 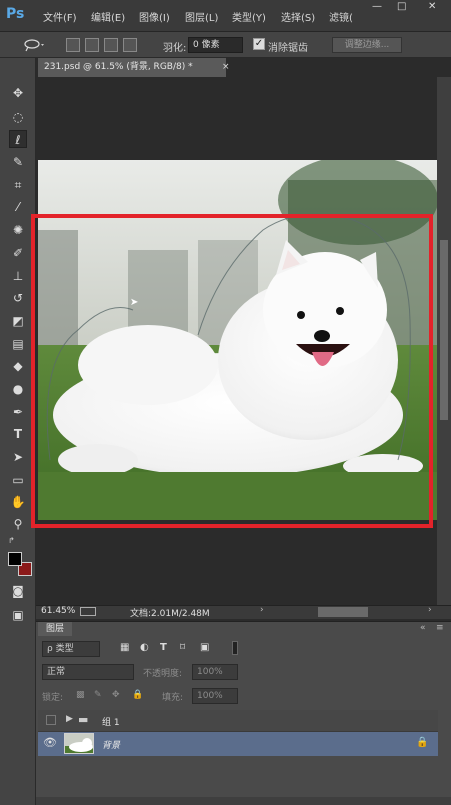 I want to click on thumbnail-image, so click(x=79, y=743).